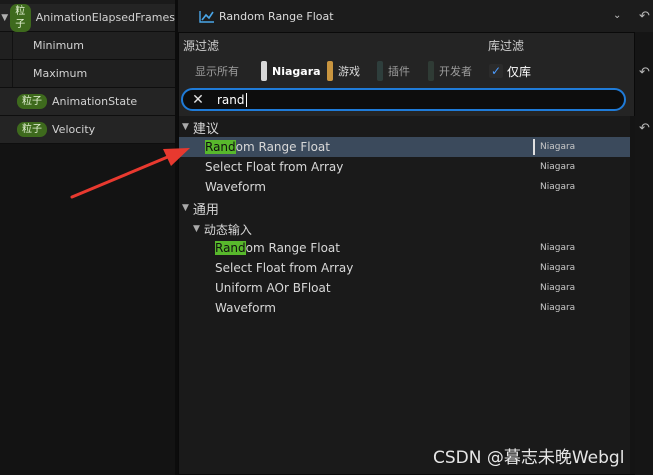 This screenshot has height=475, width=653. What do you see at coordinates (130, 173) in the screenshot?
I see `annotation-arrow` at bounding box center [130, 173].